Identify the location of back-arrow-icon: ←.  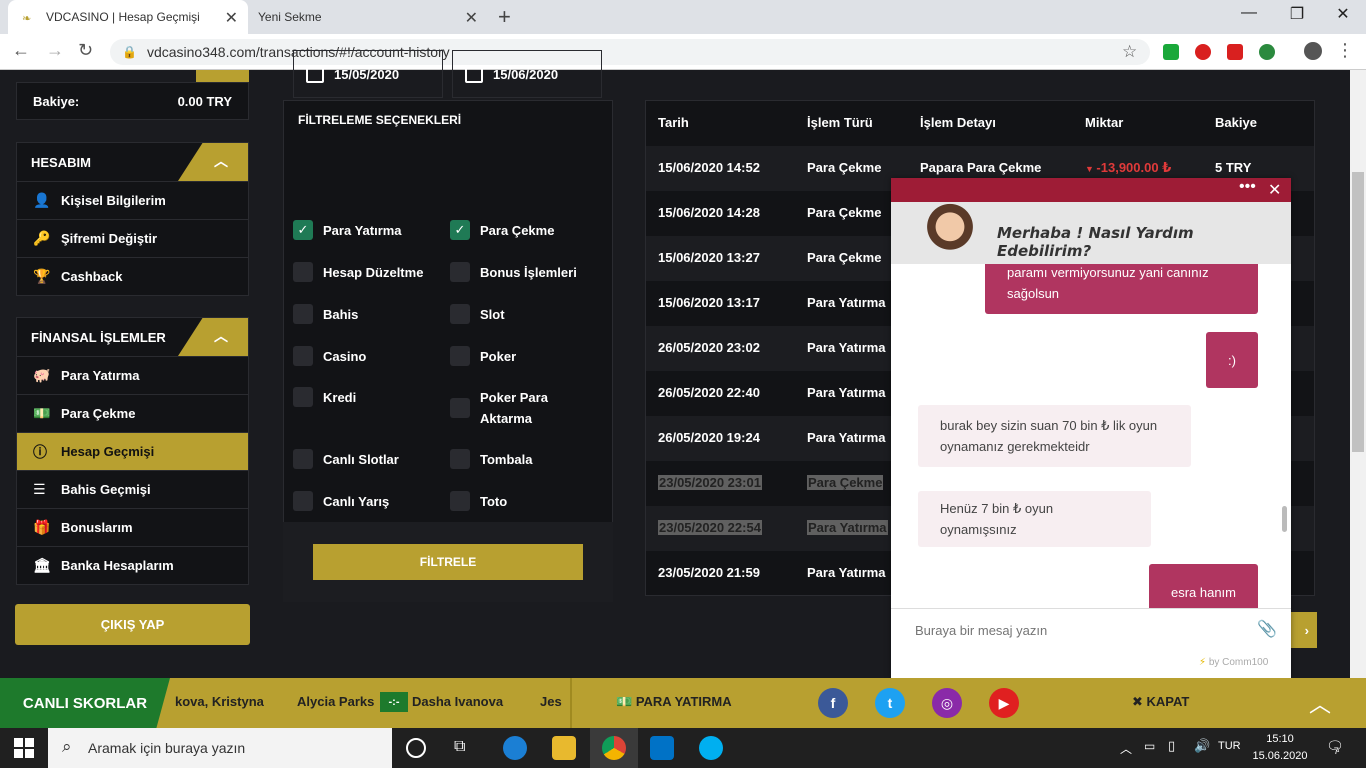
(21, 50).